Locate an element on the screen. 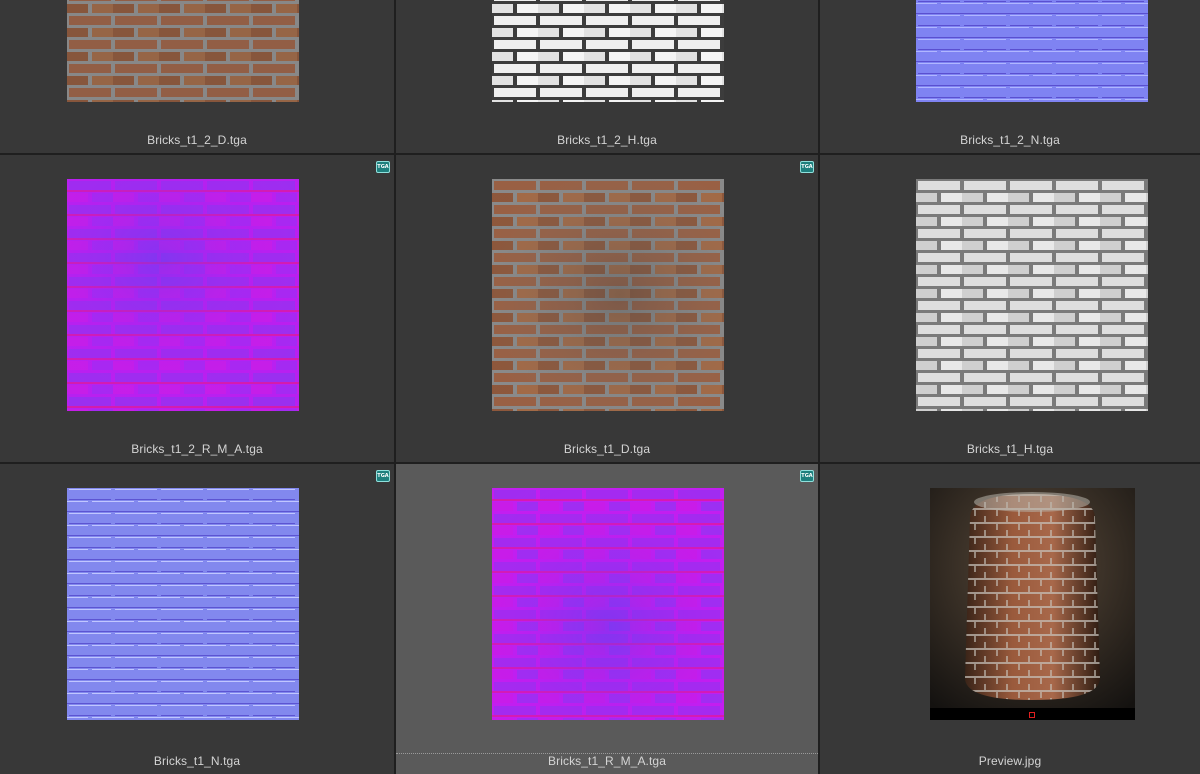 Image resolution: width=1200 pixels, height=774 pixels. thumbnail-tile-bricks-t1-r-m-a: TGA Bricks_t1_R_M_A.tga is located at coordinates (607, 619).